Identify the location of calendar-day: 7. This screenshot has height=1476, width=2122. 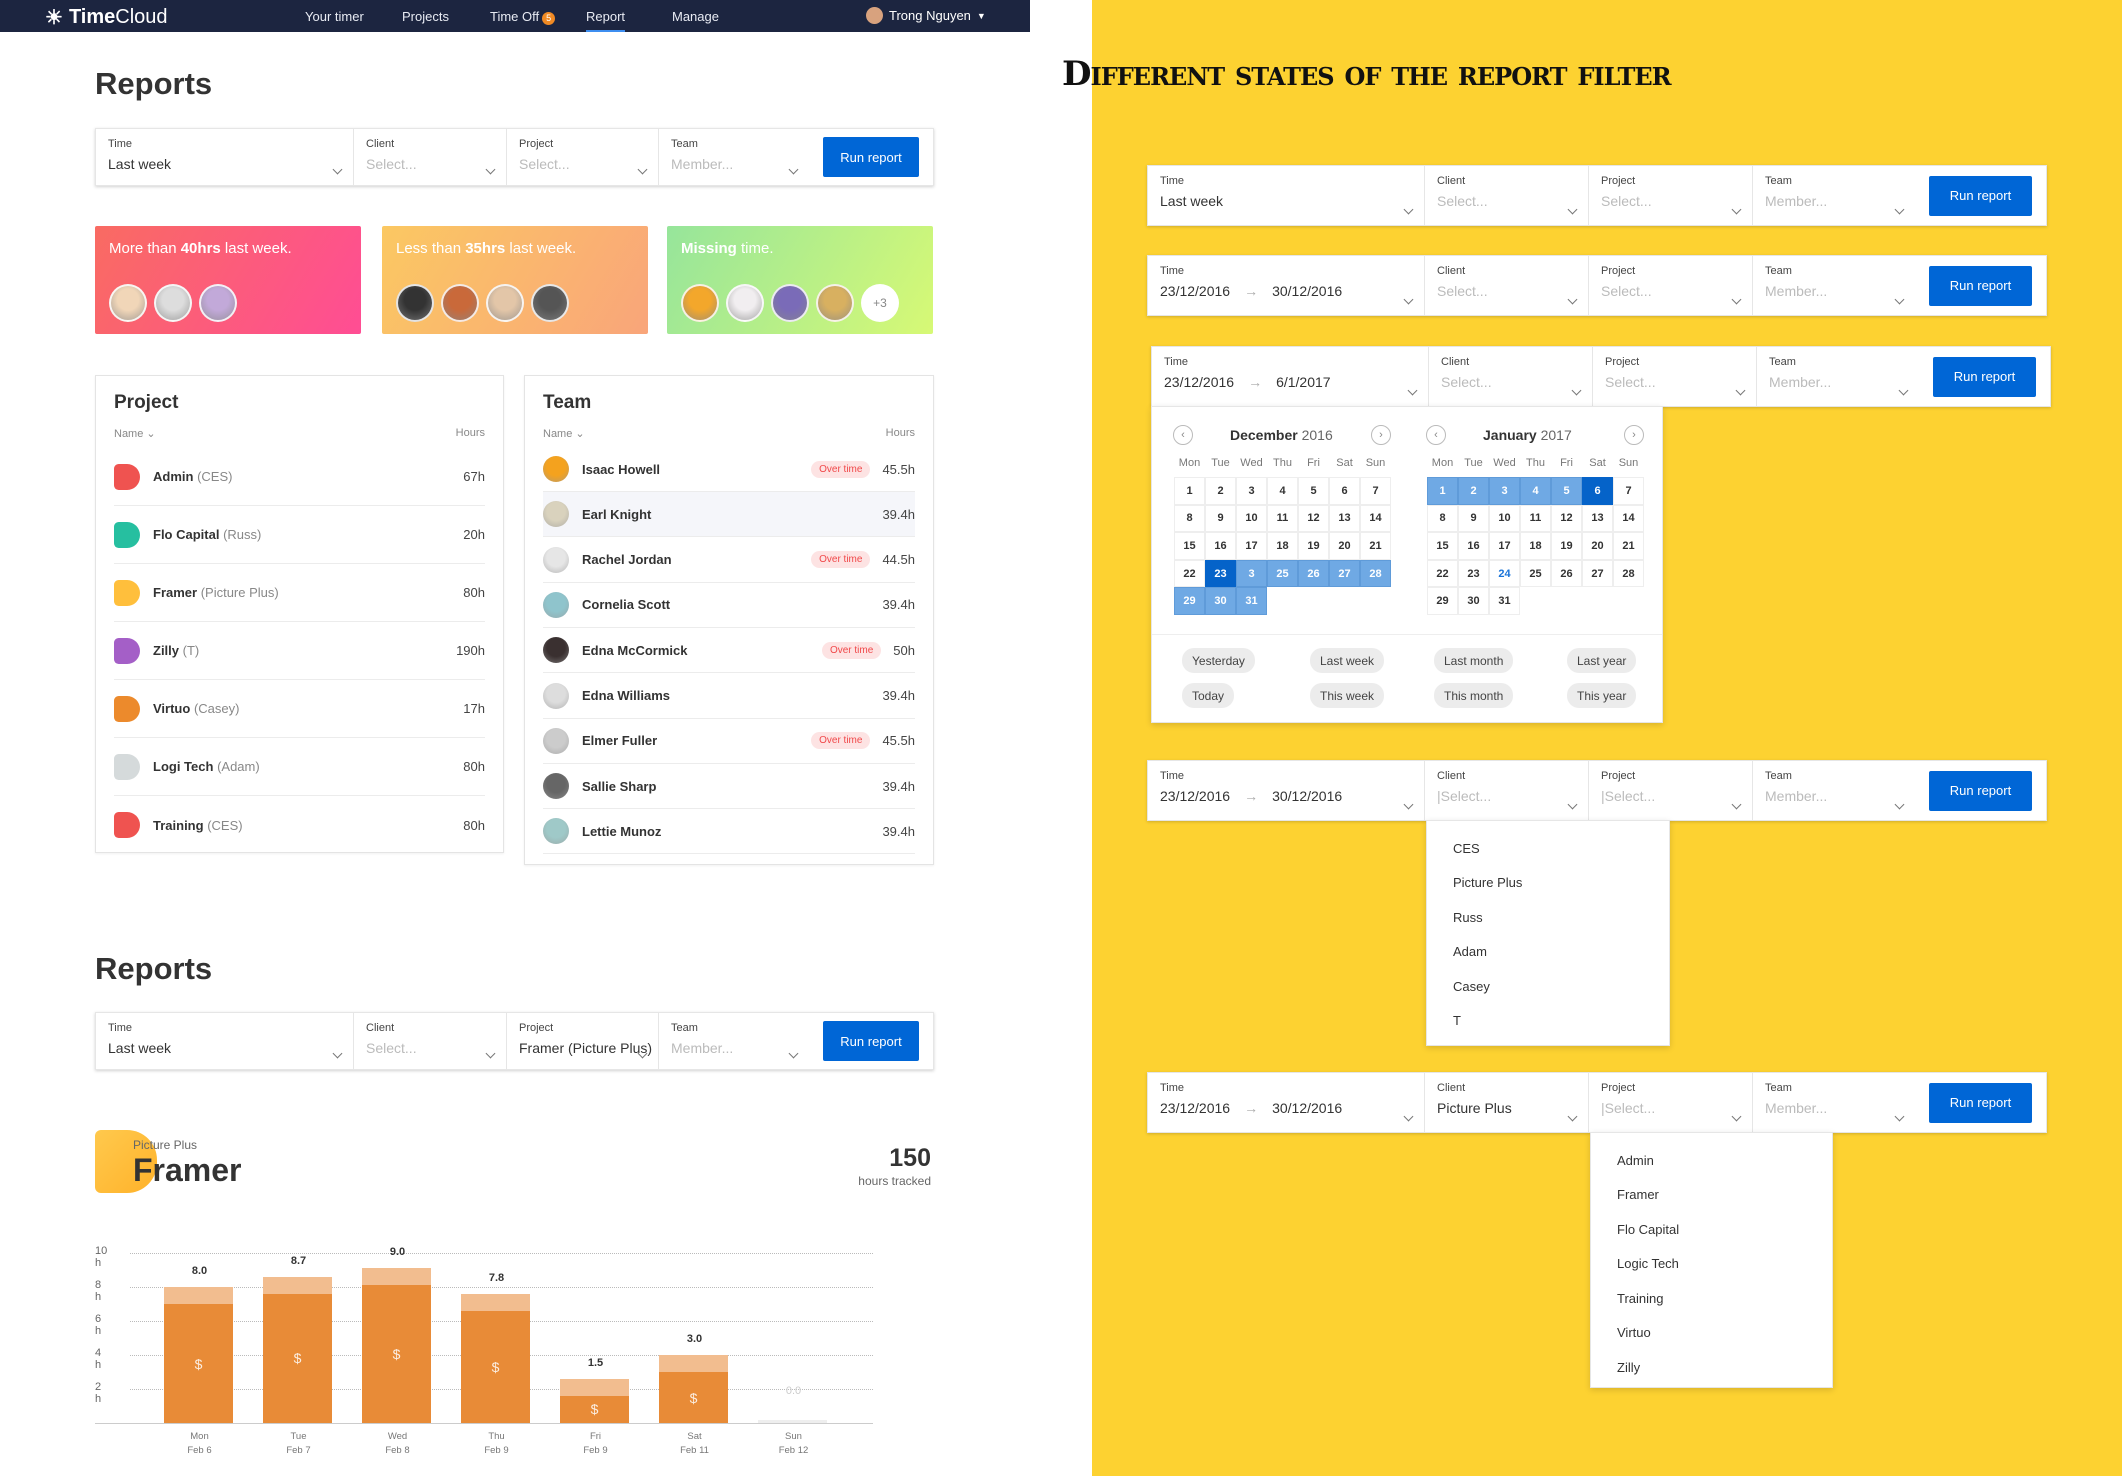
(1628, 491).